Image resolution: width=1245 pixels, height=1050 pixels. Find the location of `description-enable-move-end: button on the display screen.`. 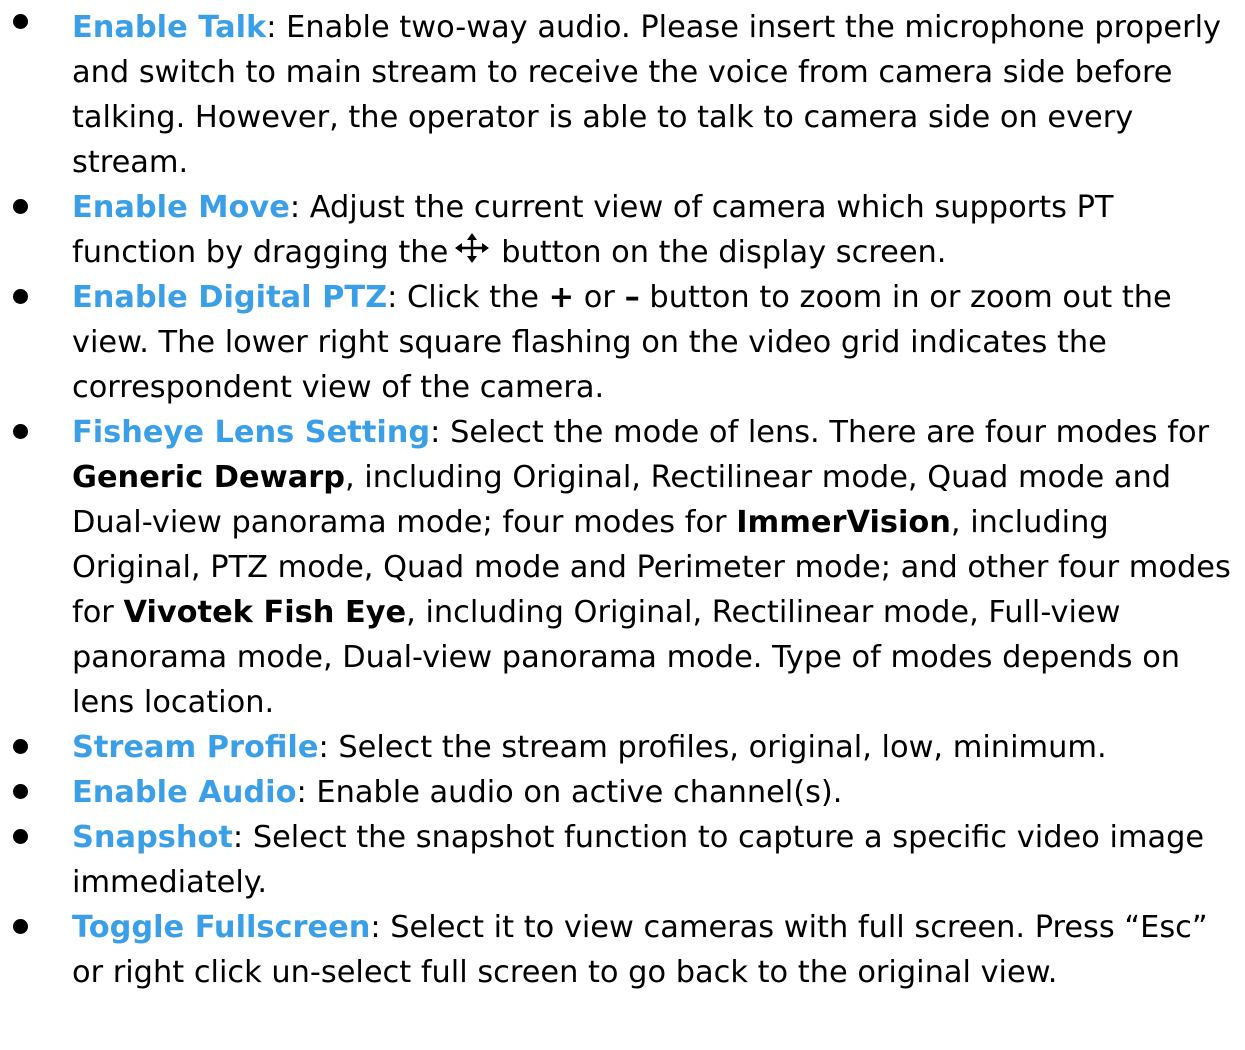

description-enable-move-end: button on the display screen. is located at coordinates (724, 252).